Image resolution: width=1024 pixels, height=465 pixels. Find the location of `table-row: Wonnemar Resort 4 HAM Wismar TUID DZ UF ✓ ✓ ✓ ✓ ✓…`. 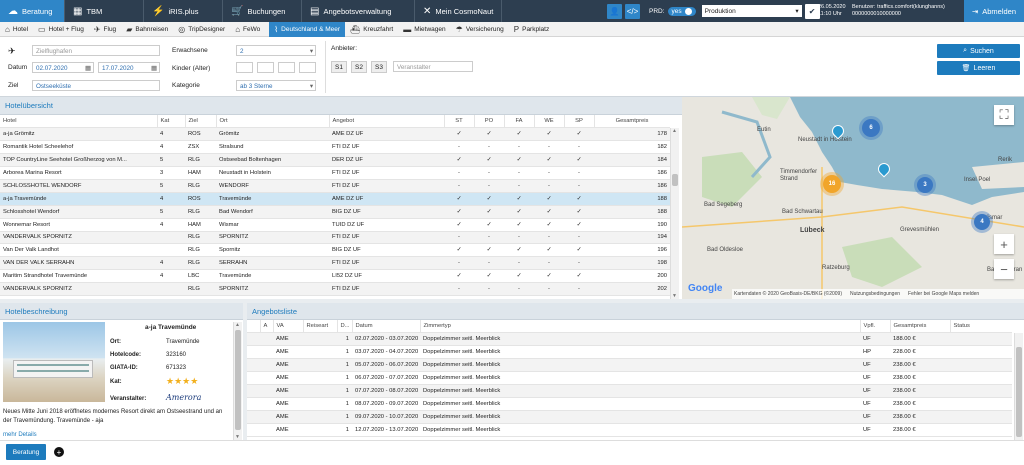

table-row: Wonnemar Resort 4 HAM Wismar TUID DZ UF ✓ ✓ ✓ ✓ ✓… is located at coordinates (335, 225).